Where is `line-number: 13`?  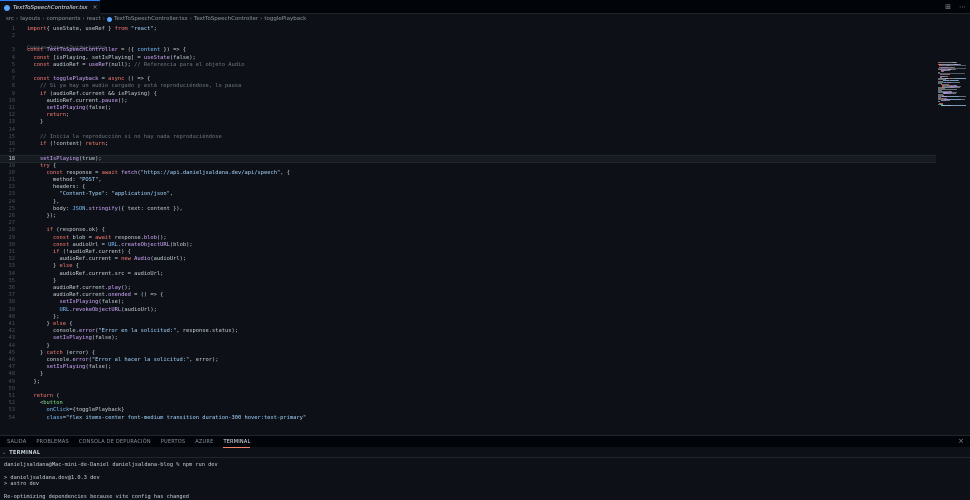 line-number: 13 is located at coordinates (8, 122).